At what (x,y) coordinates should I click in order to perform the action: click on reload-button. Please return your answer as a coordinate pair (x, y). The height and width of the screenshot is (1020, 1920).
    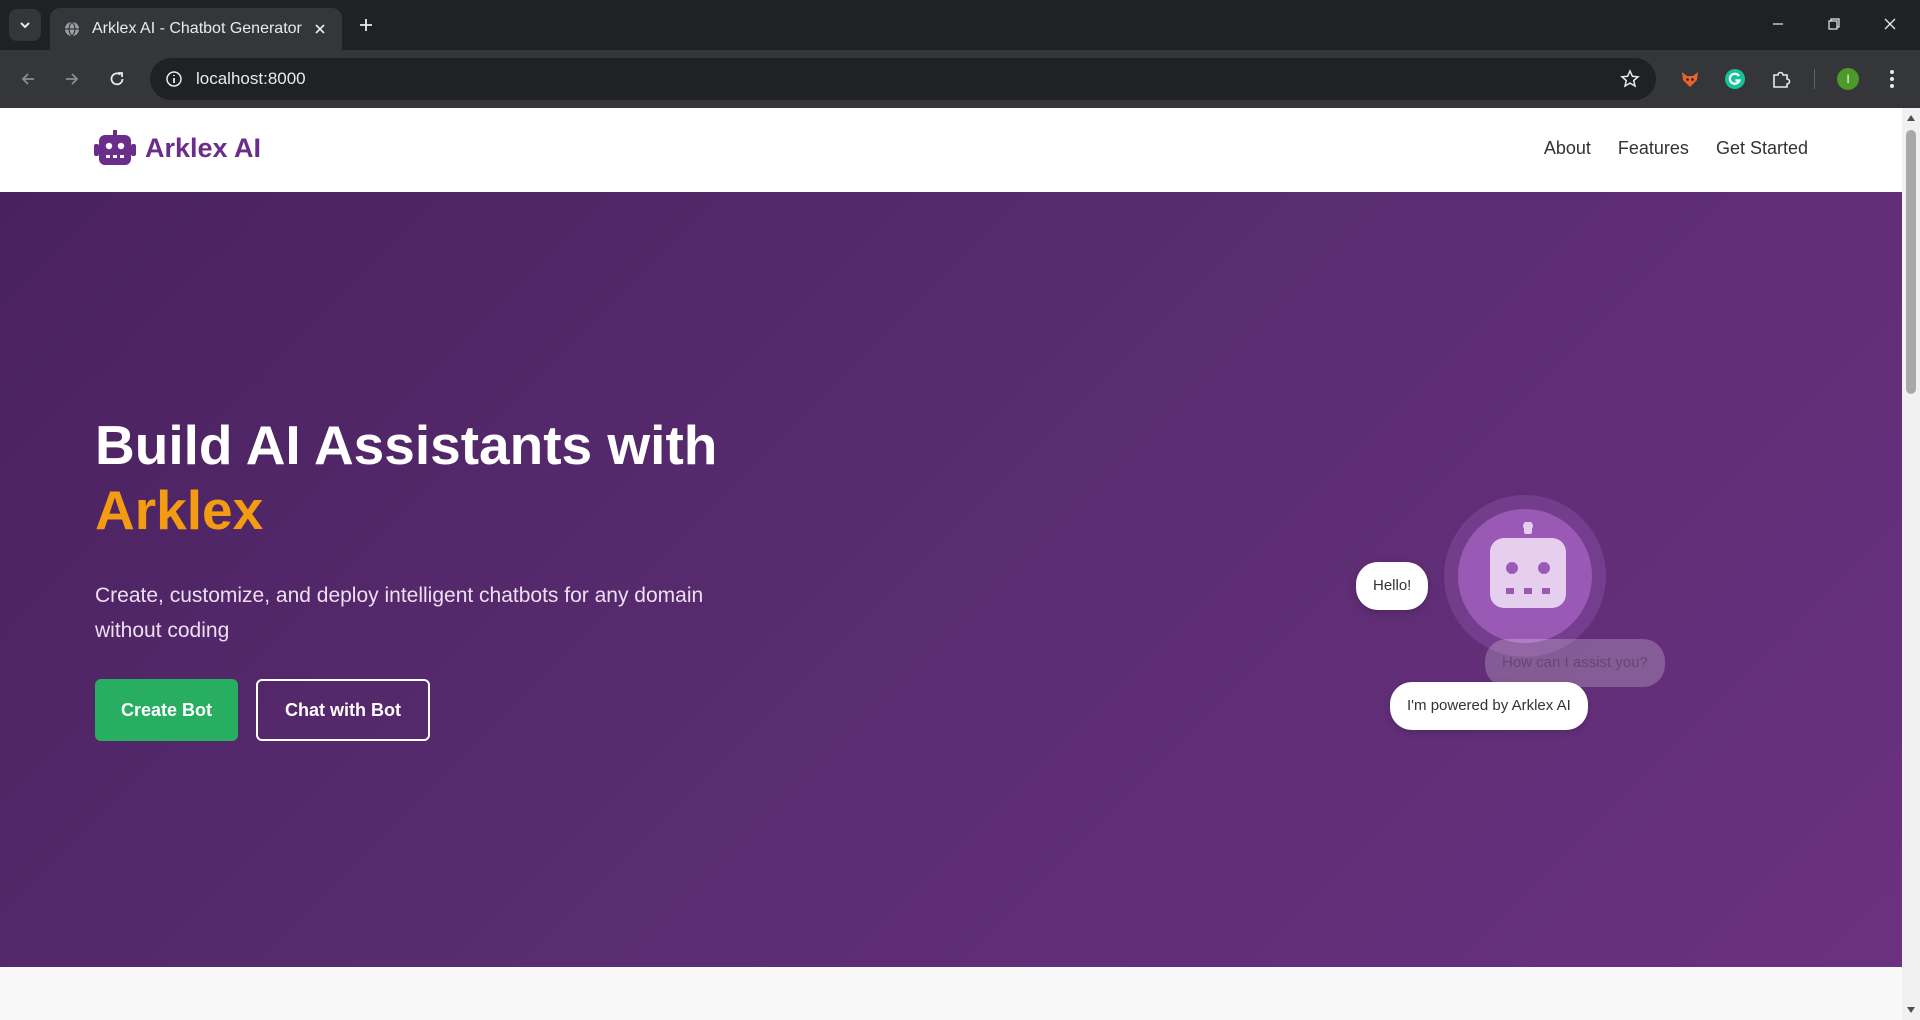
    Looking at the image, I should click on (117, 79).